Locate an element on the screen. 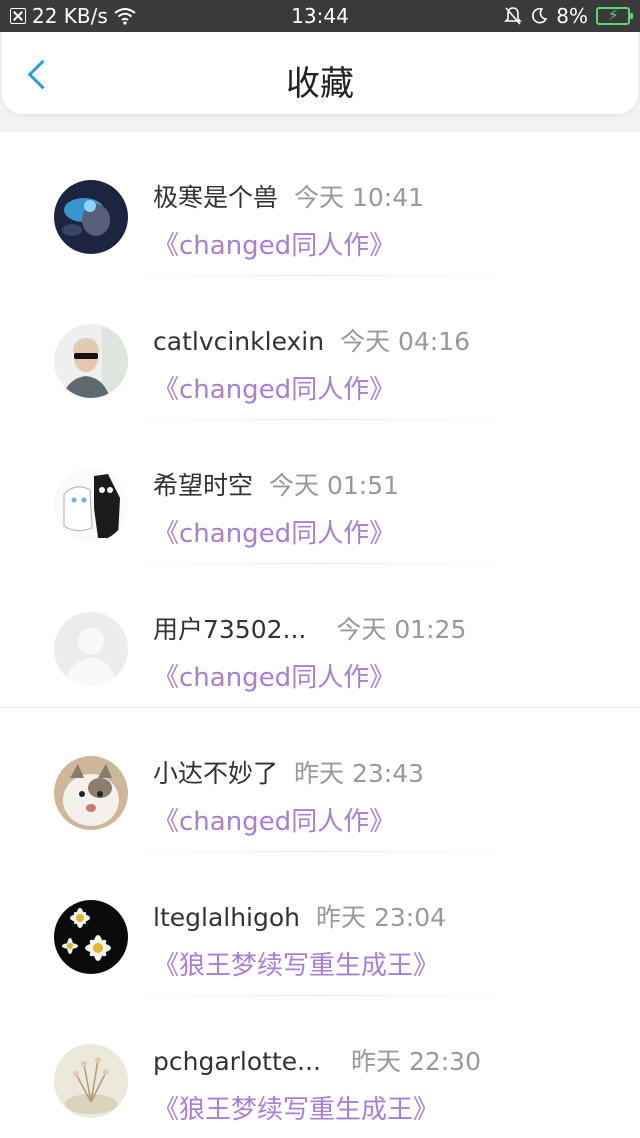  header: 收藏 is located at coordinates (320, 73).